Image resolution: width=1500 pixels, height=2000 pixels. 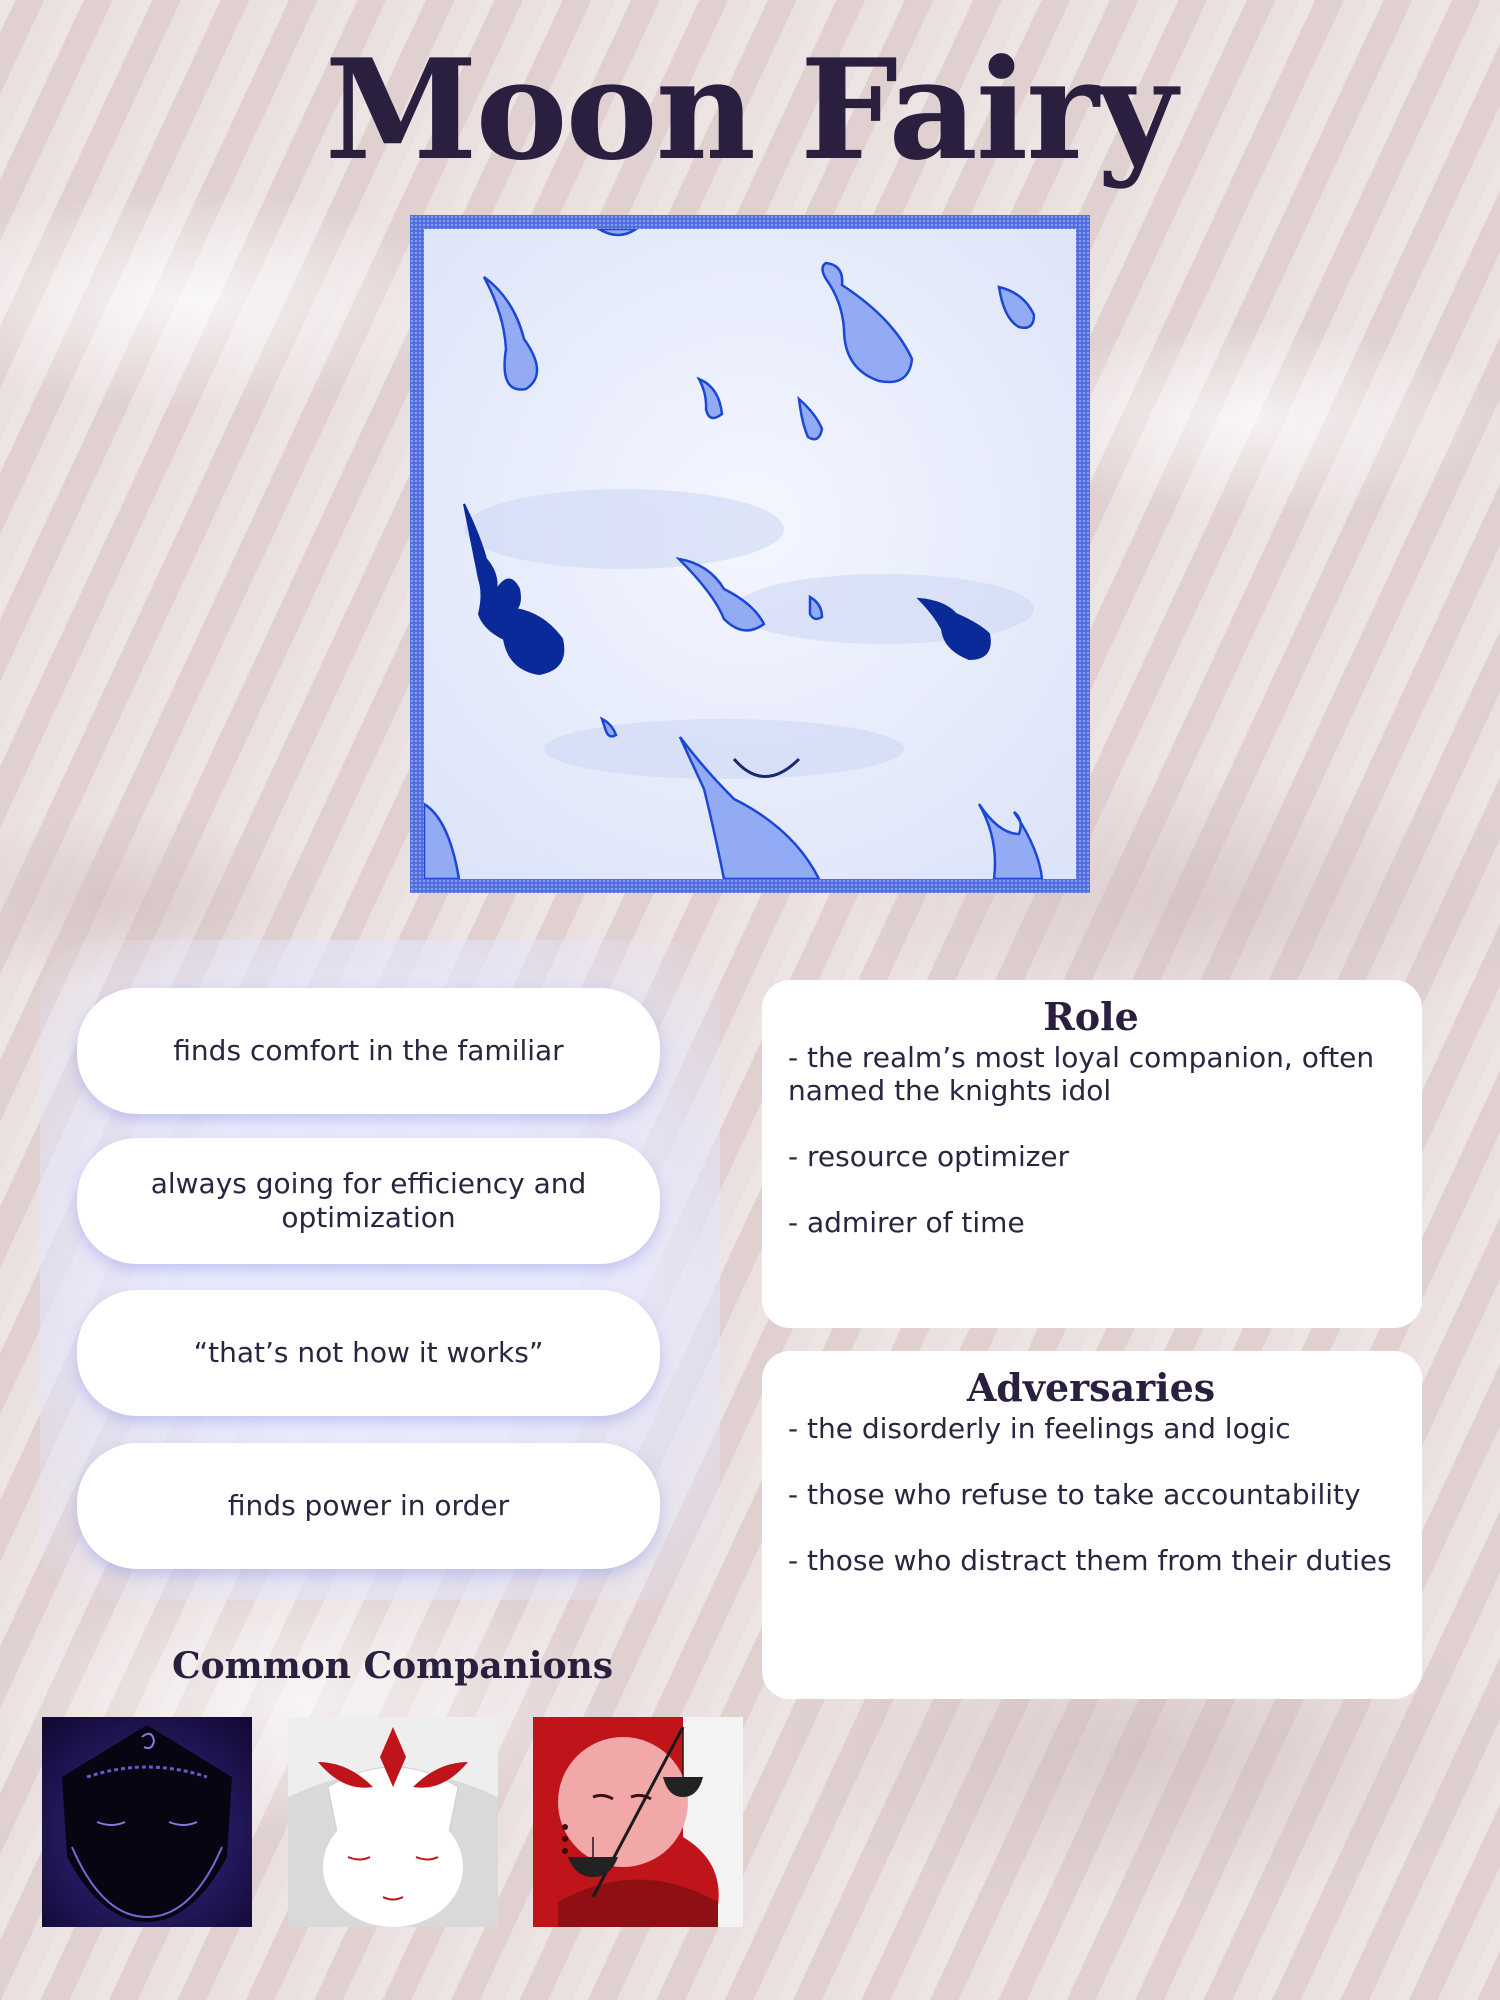 What do you see at coordinates (393, 1822) in the screenshot?
I see `white-red-companion-portrait` at bounding box center [393, 1822].